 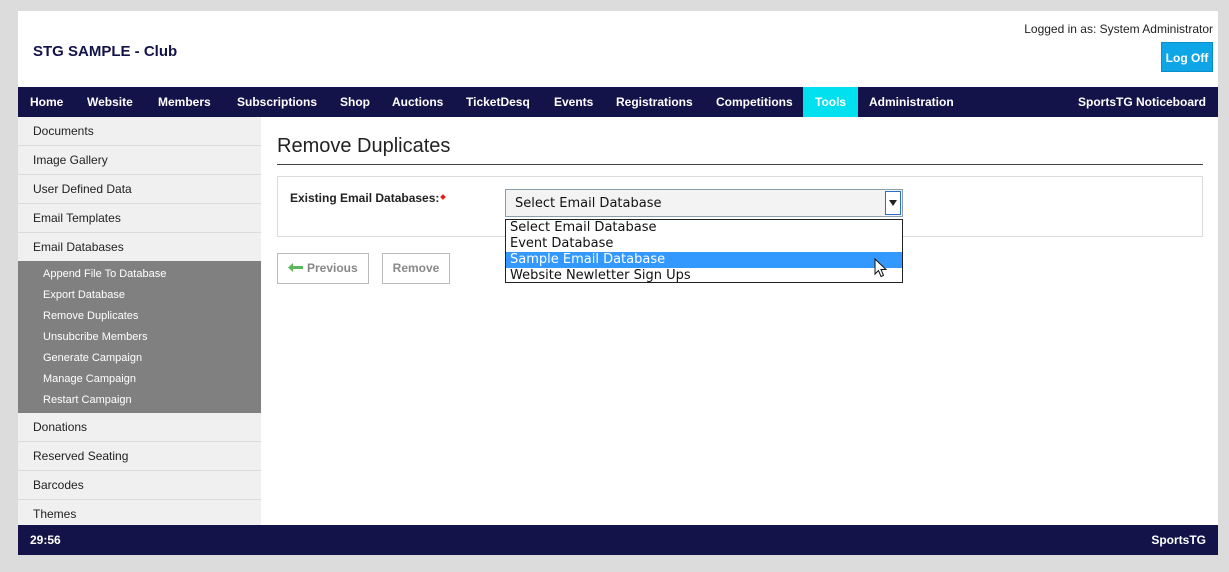 What do you see at coordinates (881, 269) in the screenshot?
I see `mouse-cursor-icon` at bounding box center [881, 269].